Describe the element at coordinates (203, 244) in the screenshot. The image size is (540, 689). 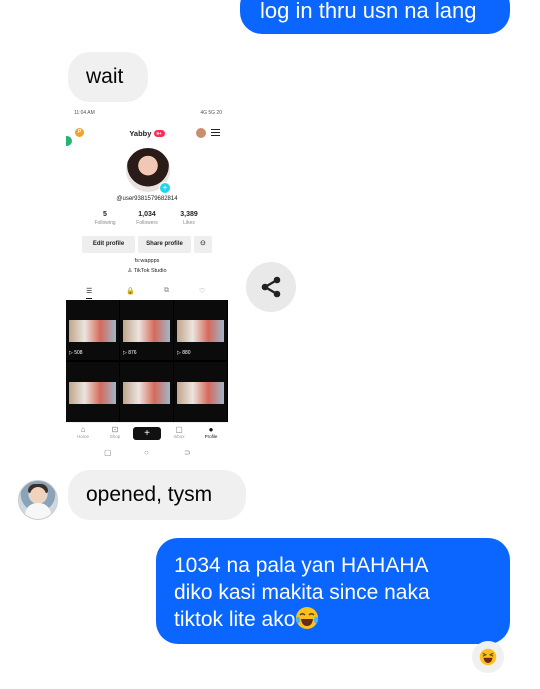
I see `add-friend-icon: ⚇` at that location.